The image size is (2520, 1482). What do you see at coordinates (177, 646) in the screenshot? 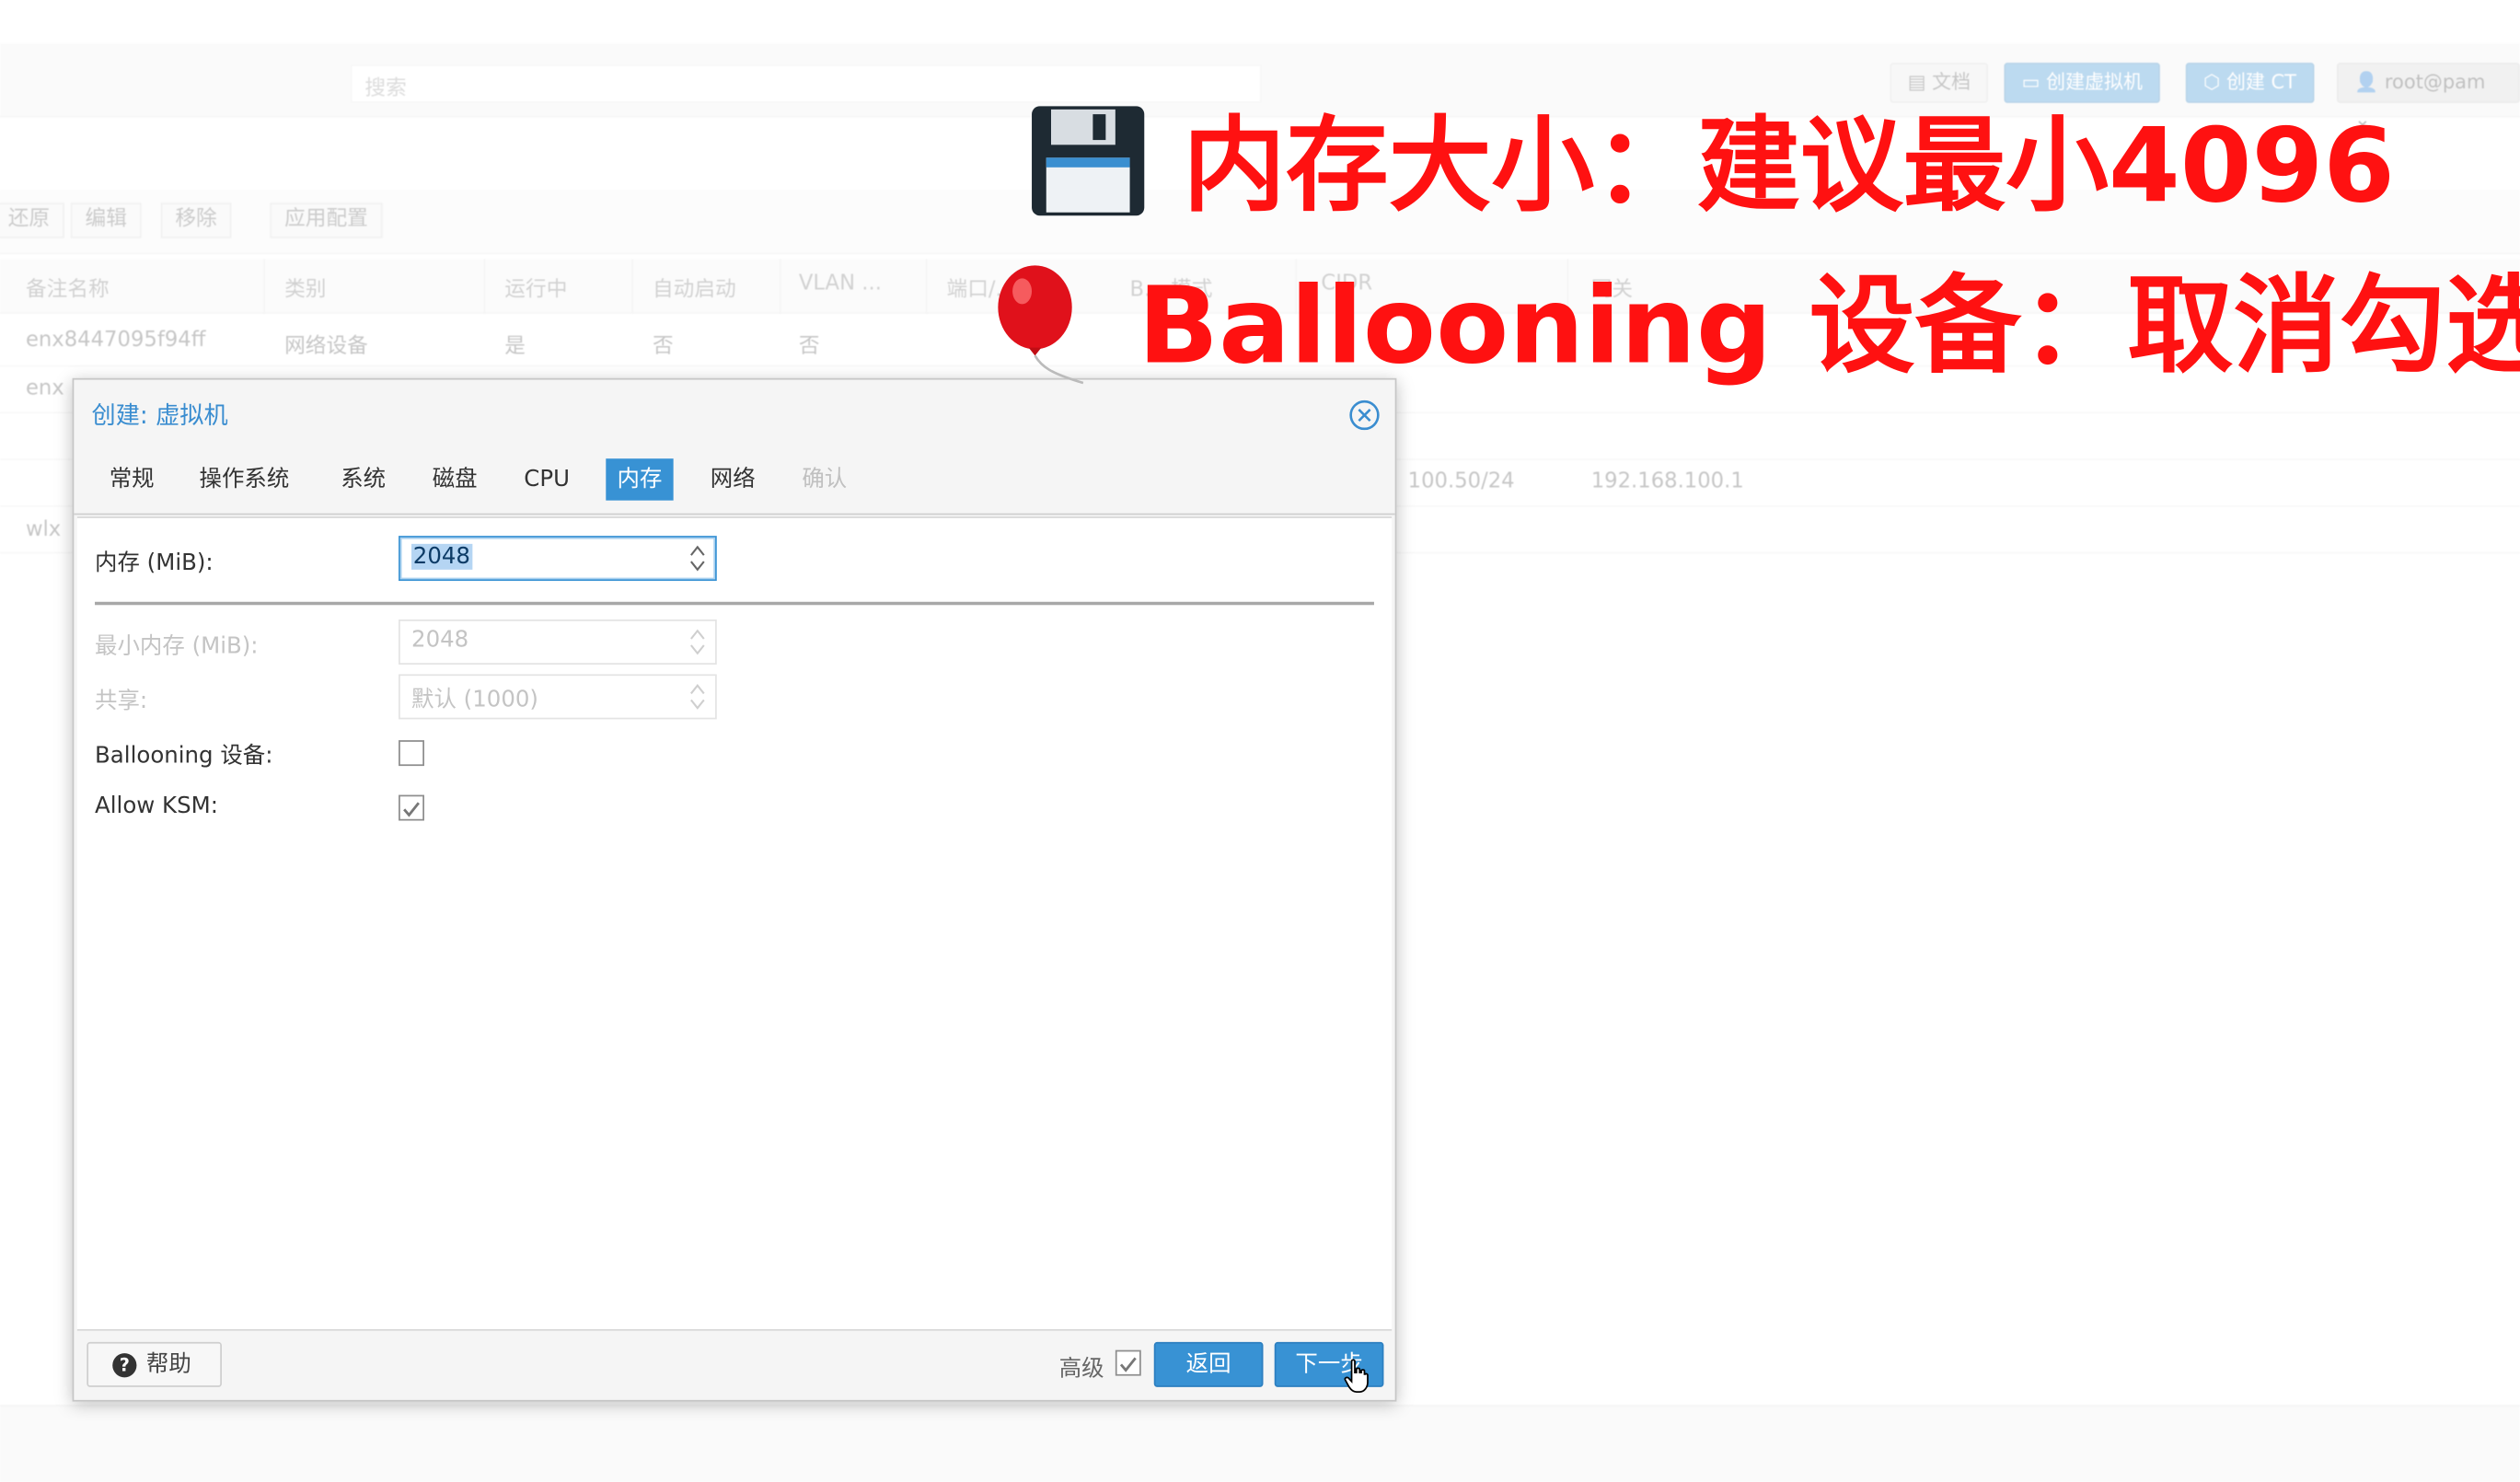
I see `min-memory-label: 最小内存 (MiB):` at bounding box center [177, 646].